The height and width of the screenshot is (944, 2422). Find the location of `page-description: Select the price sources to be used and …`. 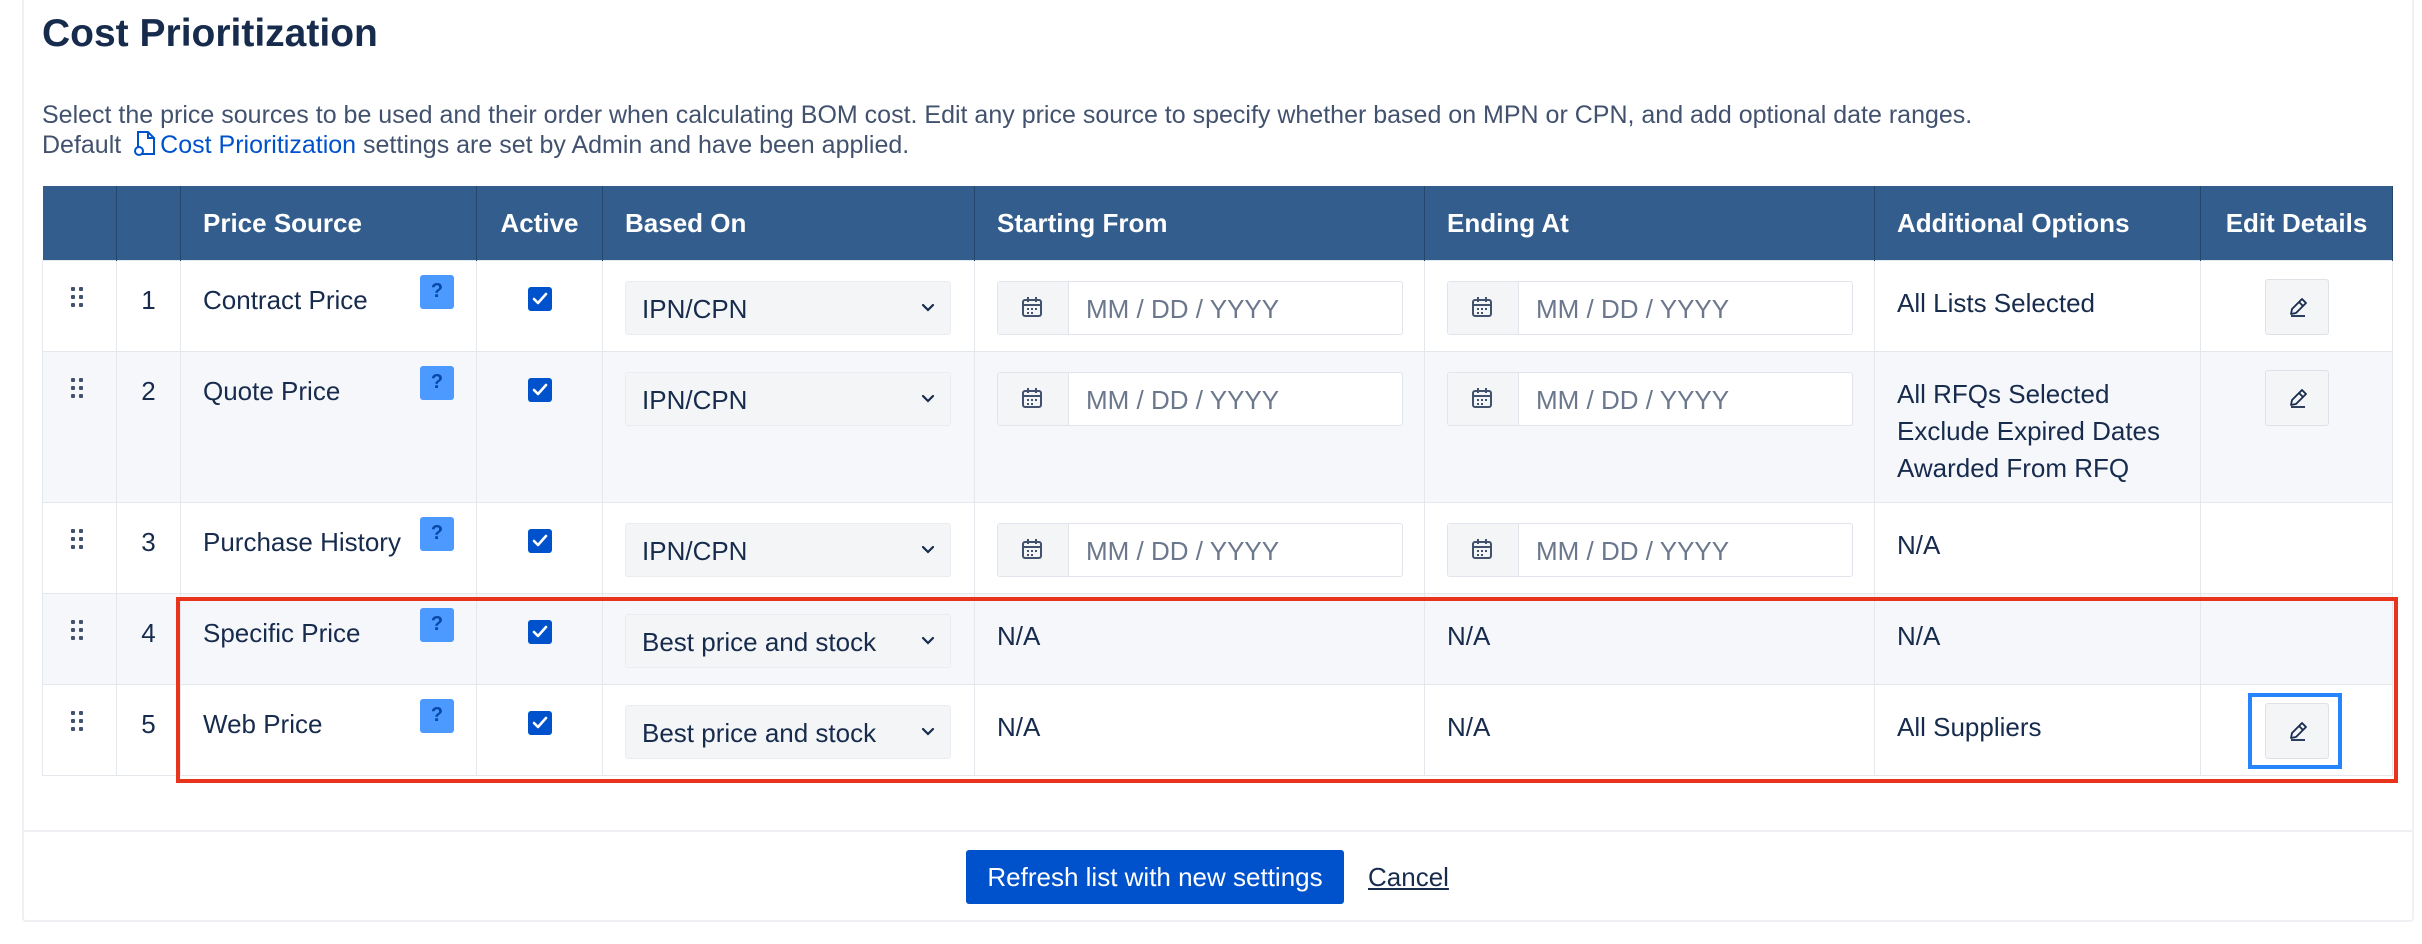

page-description: Select the price sources to be used and … is located at coordinates (1192, 130).